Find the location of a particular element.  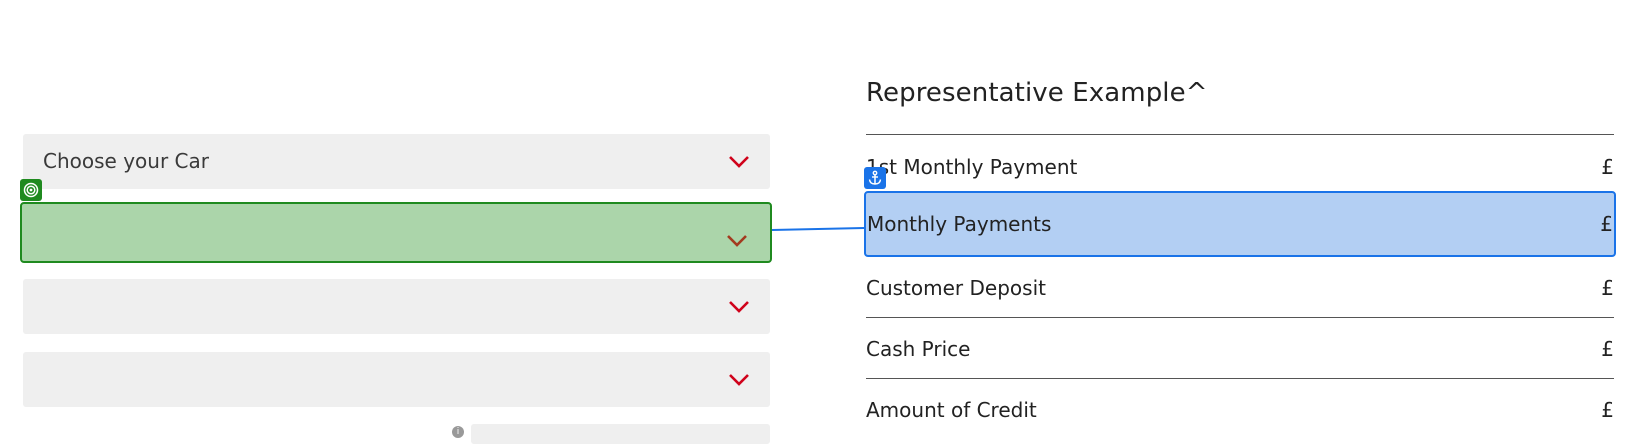

row-label: Customer Deposit is located at coordinates (956, 288).